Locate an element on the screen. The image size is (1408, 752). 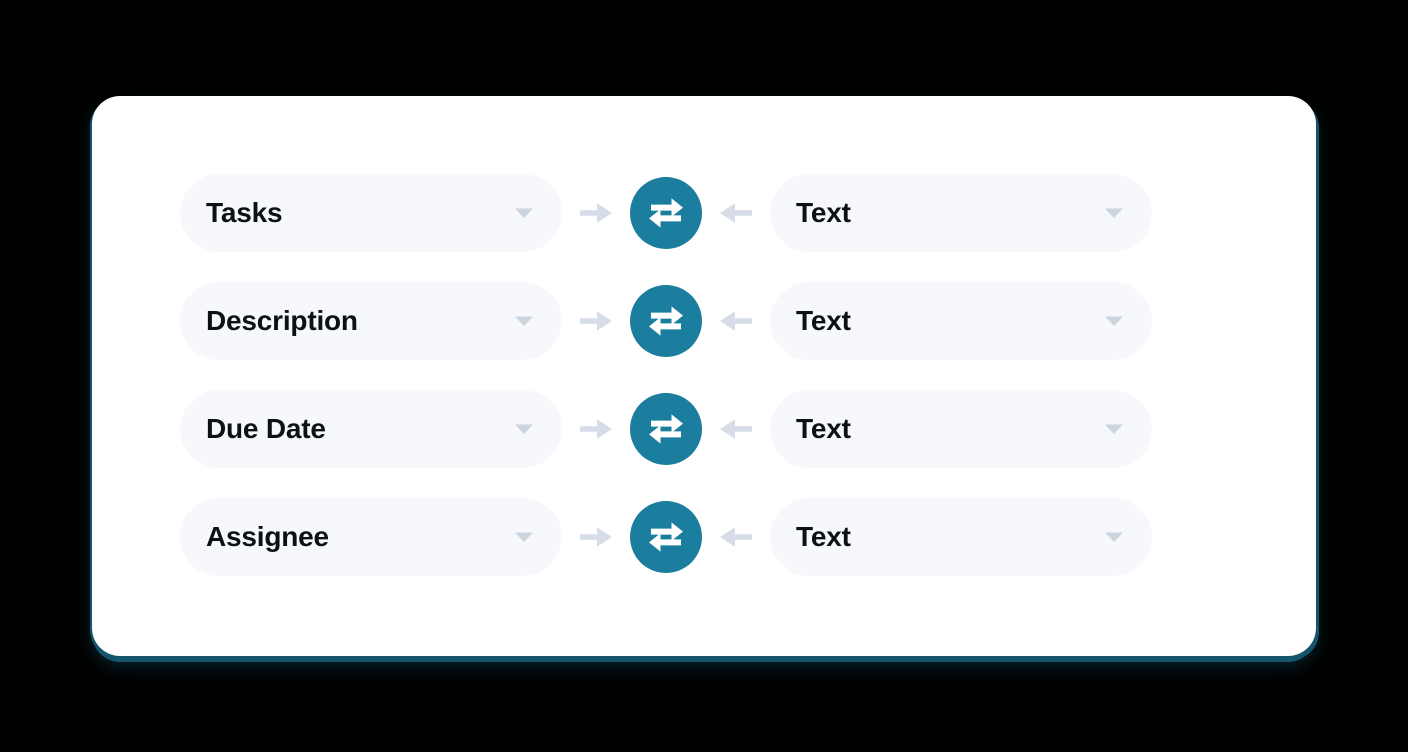
field-mapping-row: Due Date Text is located at coordinates (704, 429).